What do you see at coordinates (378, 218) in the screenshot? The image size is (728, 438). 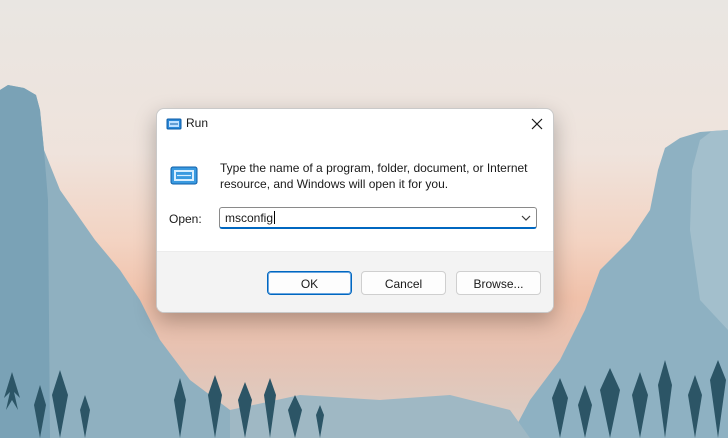 I see `open-combobox: msconfig` at bounding box center [378, 218].